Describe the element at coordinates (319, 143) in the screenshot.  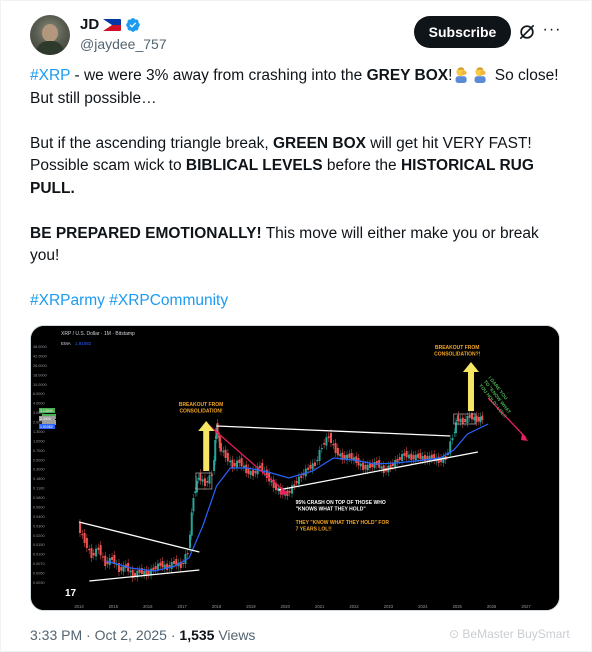
I see `bold-text: GREEN BOX` at that location.